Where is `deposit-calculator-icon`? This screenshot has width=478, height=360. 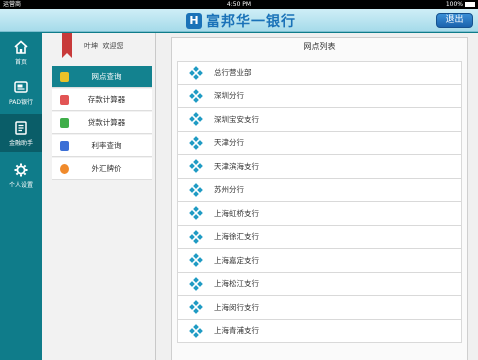 deposit-calculator-icon is located at coordinates (64, 99).